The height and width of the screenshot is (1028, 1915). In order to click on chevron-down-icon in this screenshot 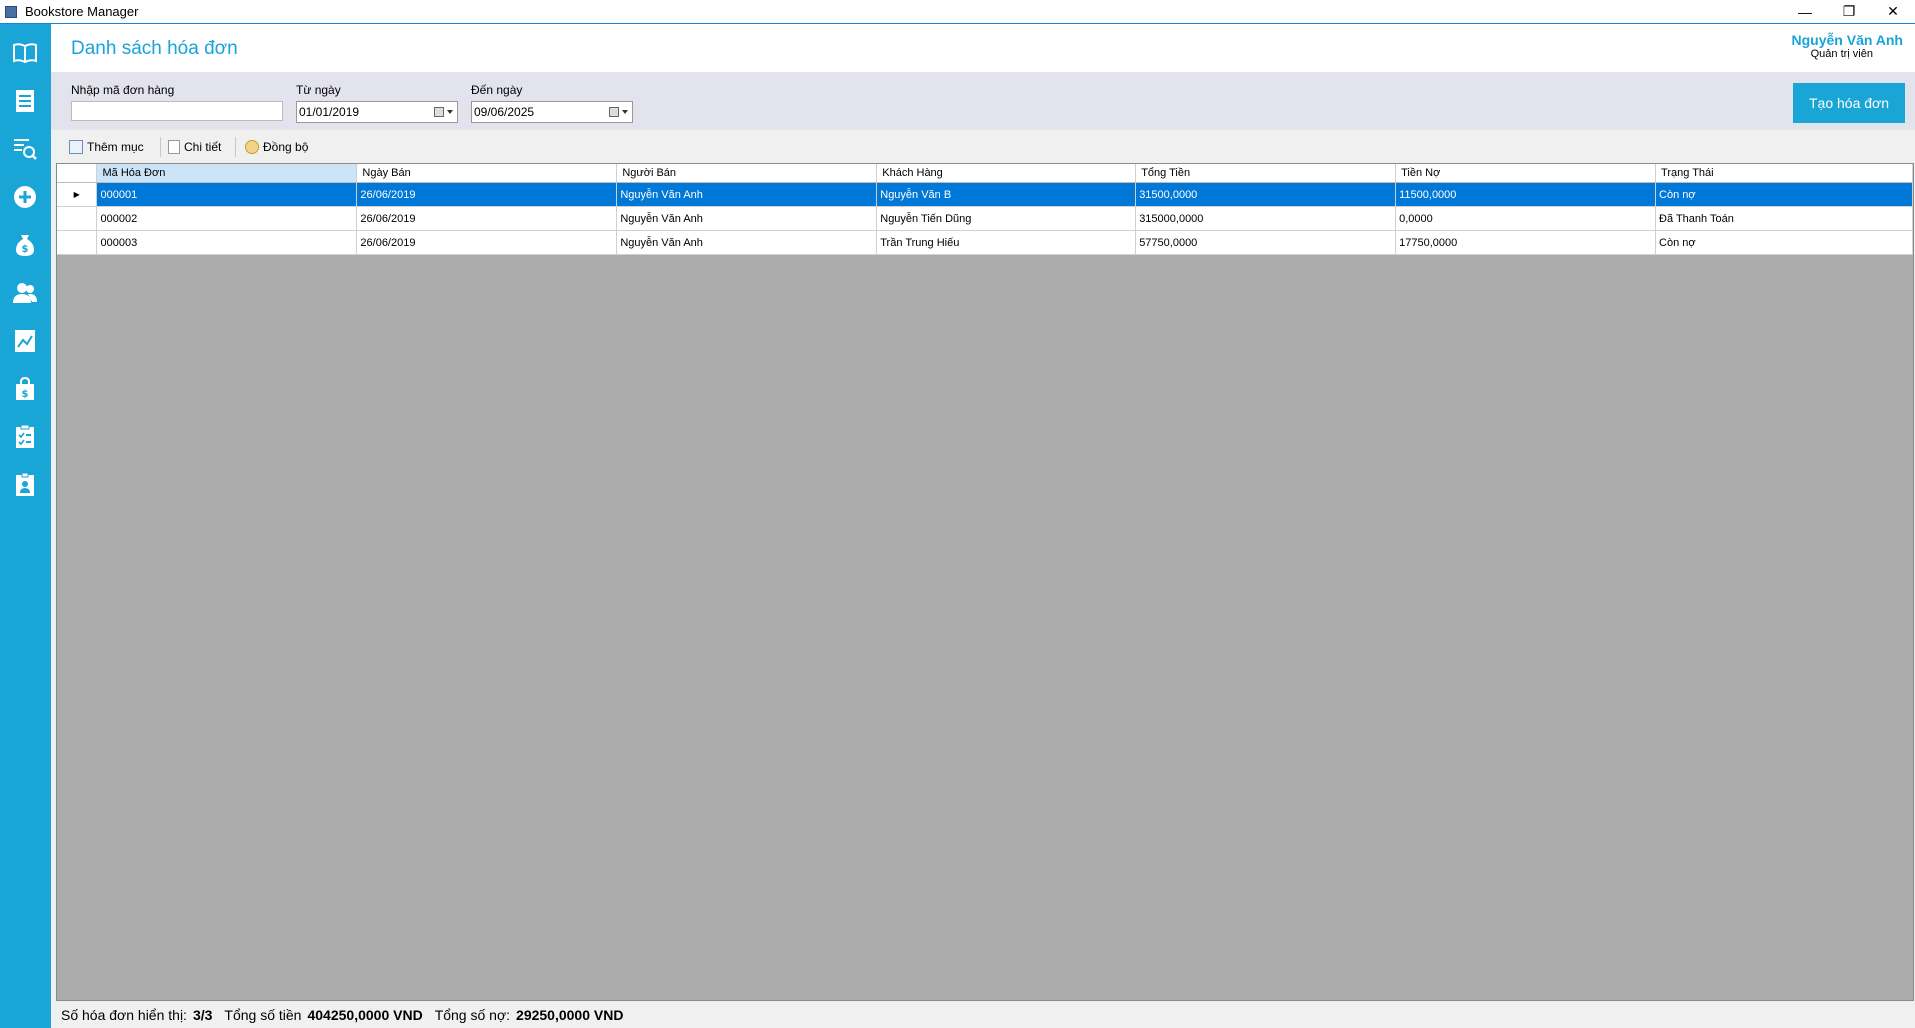, I will do `click(450, 112)`.